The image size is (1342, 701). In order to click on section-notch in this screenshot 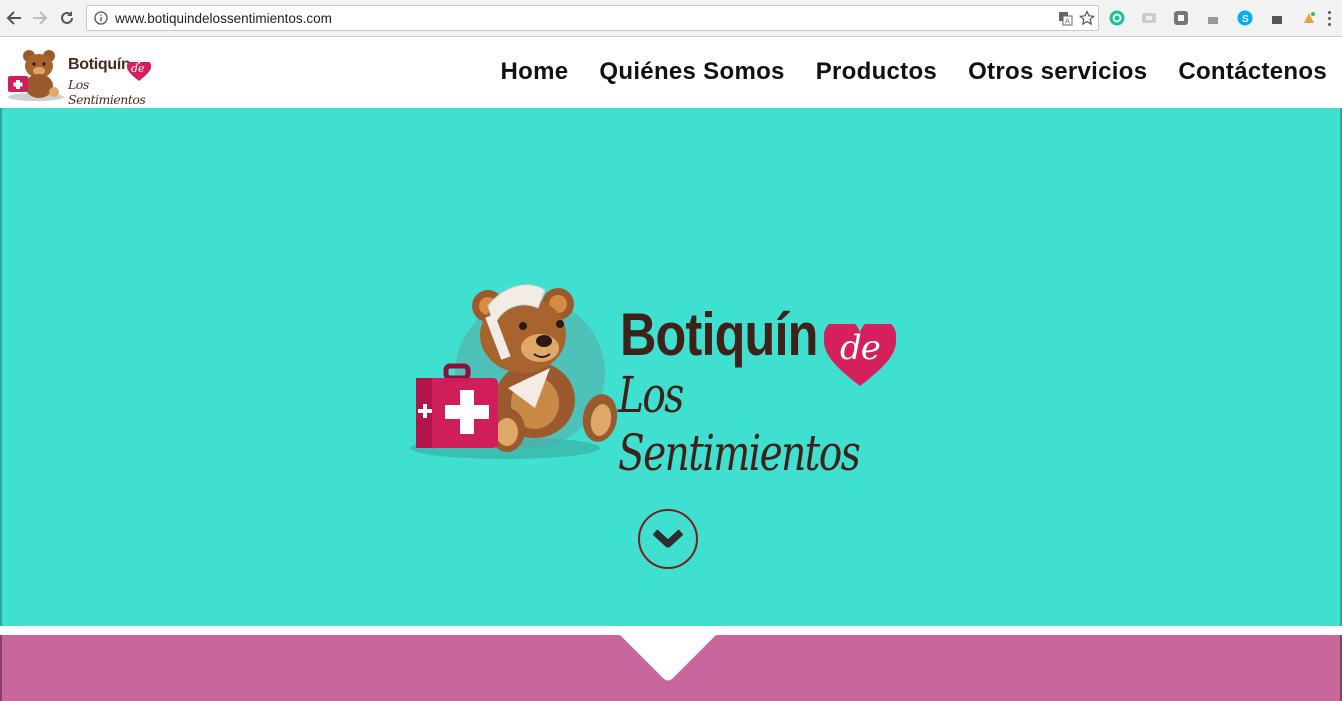, I will do `click(668, 658)`.